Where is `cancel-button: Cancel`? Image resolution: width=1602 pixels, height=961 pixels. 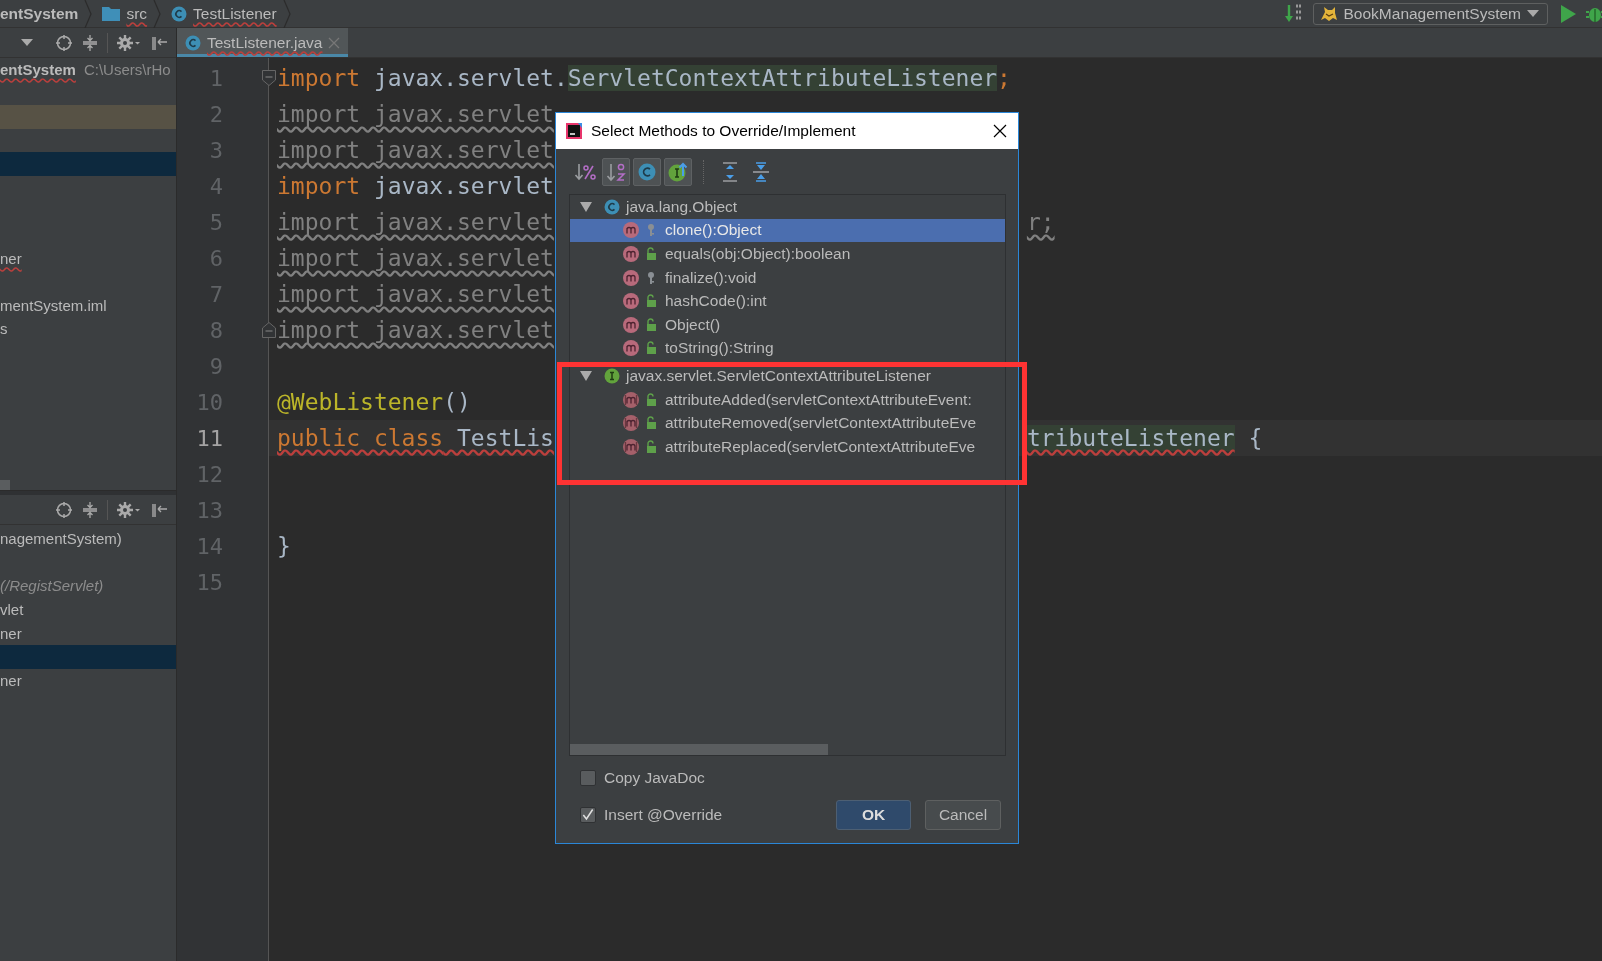 cancel-button: Cancel is located at coordinates (963, 815).